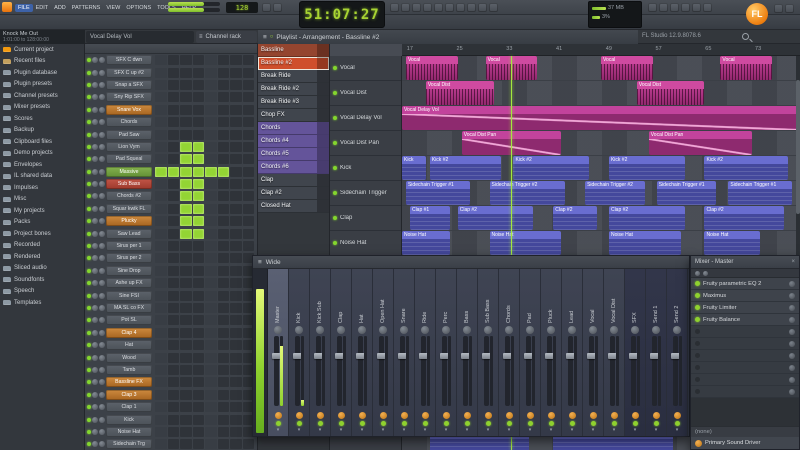 The width and height of the screenshot is (800, 450). What do you see at coordinates (129, 146) in the screenshot?
I see `channel-button: Lion Vym` at bounding box center [129, 146].